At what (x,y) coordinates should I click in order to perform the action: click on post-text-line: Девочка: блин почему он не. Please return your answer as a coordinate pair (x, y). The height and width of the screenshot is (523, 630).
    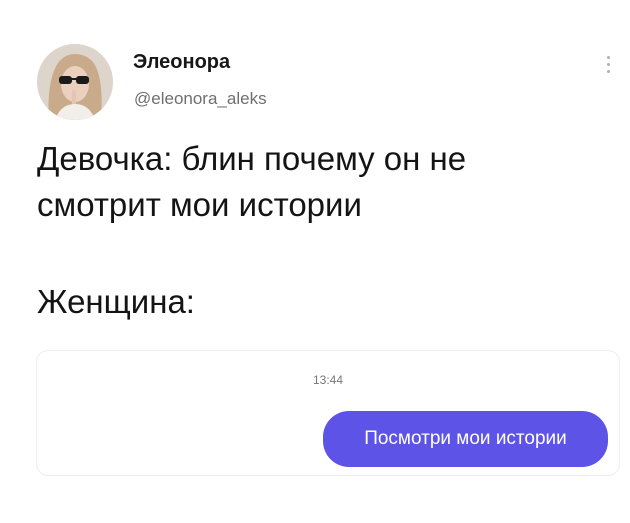
    Looking at the image, I should click on (252, 158).